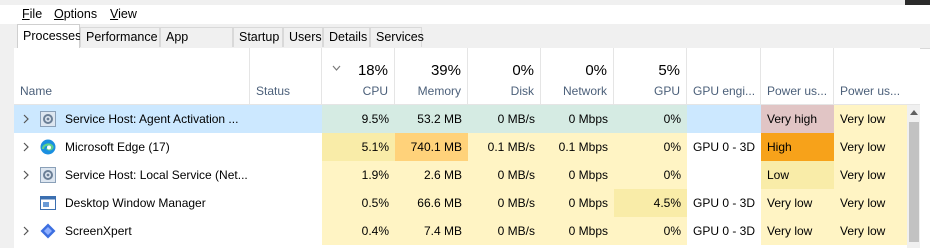  What do you see at coordinates (577, 147) in the screenshot?
I see `network-cell: 0.1 Mbps` at bounding box center [577, 147].